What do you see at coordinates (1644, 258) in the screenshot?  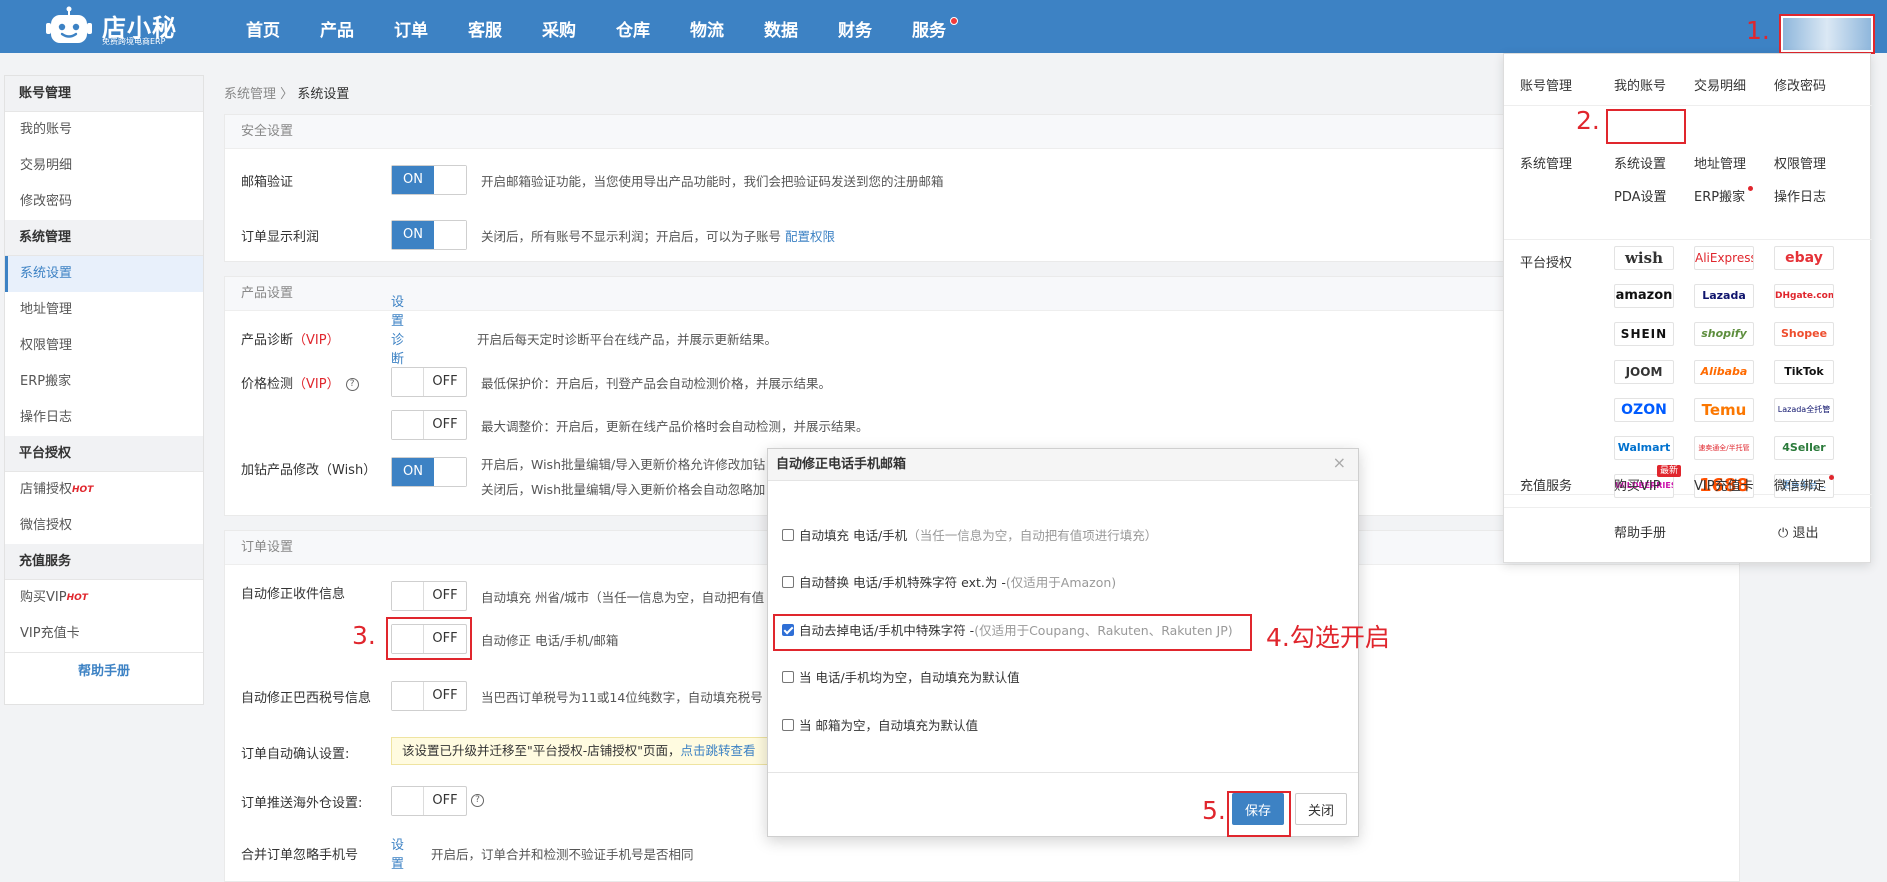 I see `platform-logo-wish: wish` at bounding box center [1644, 258].